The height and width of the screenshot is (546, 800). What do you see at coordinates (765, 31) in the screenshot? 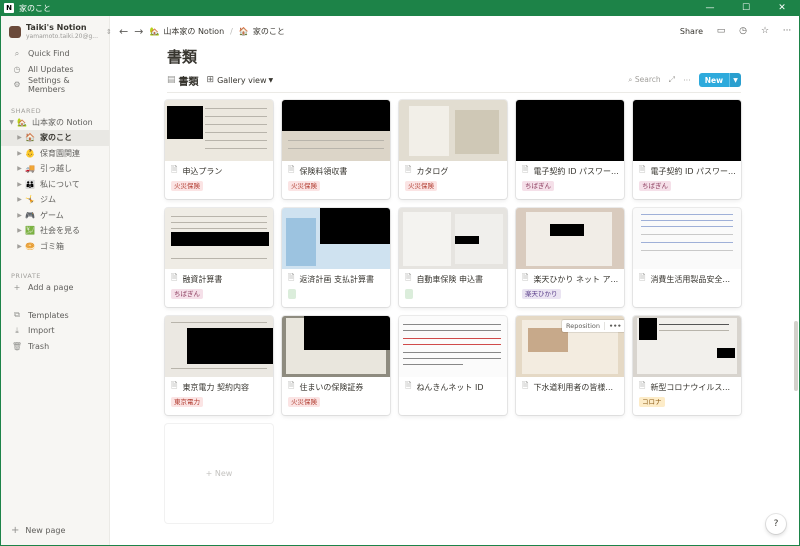
I see `star-icon: ☆` at bounding box center [765, 31].